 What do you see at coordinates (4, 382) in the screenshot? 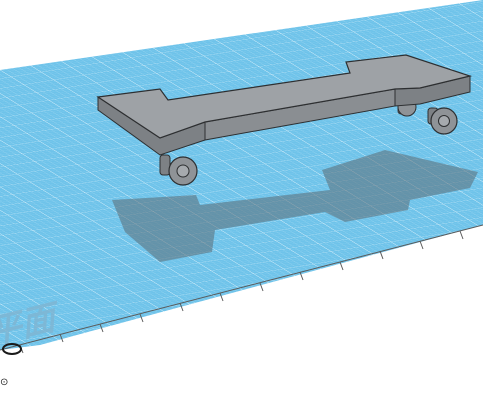
I see `view-origin-glyph: ⊙` at bounding box center [4, 382].